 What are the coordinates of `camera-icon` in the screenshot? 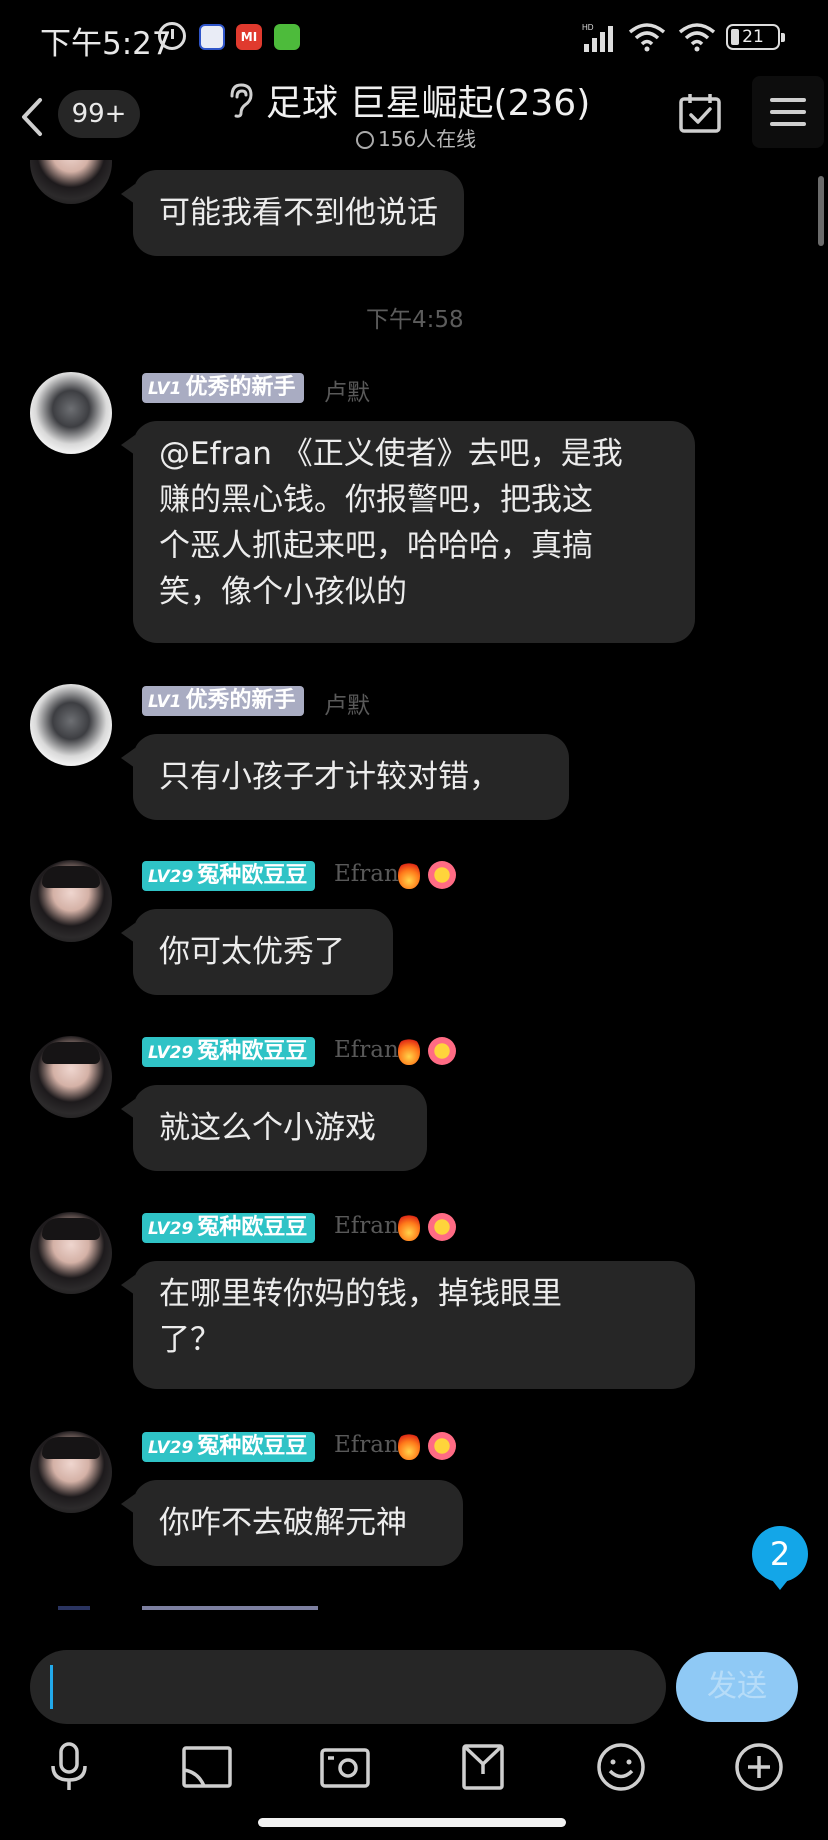 It's located at (345, 1767).